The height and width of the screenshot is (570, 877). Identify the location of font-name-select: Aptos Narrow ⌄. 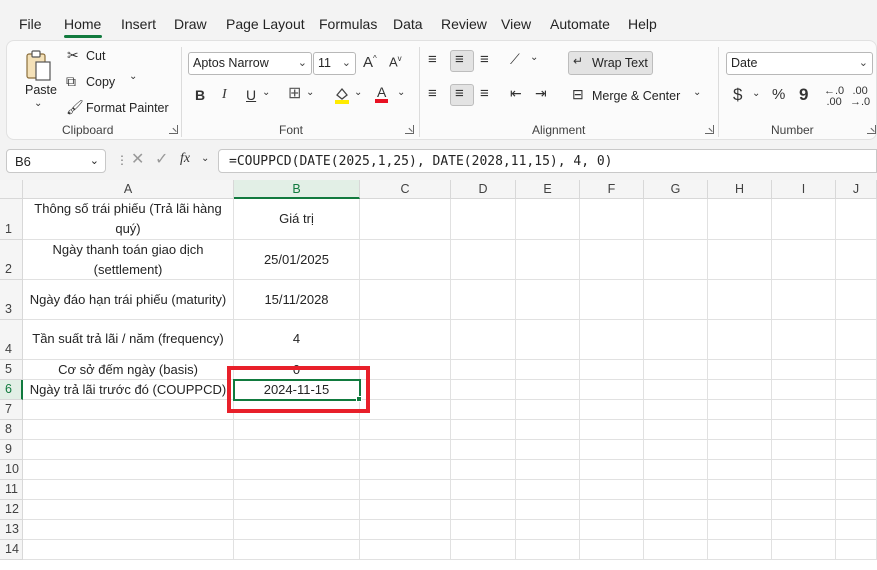
(250, 63).